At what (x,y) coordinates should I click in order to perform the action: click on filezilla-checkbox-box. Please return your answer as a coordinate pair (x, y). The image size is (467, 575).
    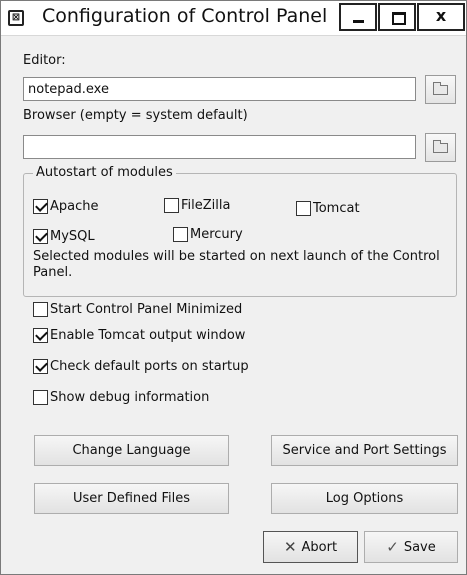
    Looking at the image, I should click on (171, 205).